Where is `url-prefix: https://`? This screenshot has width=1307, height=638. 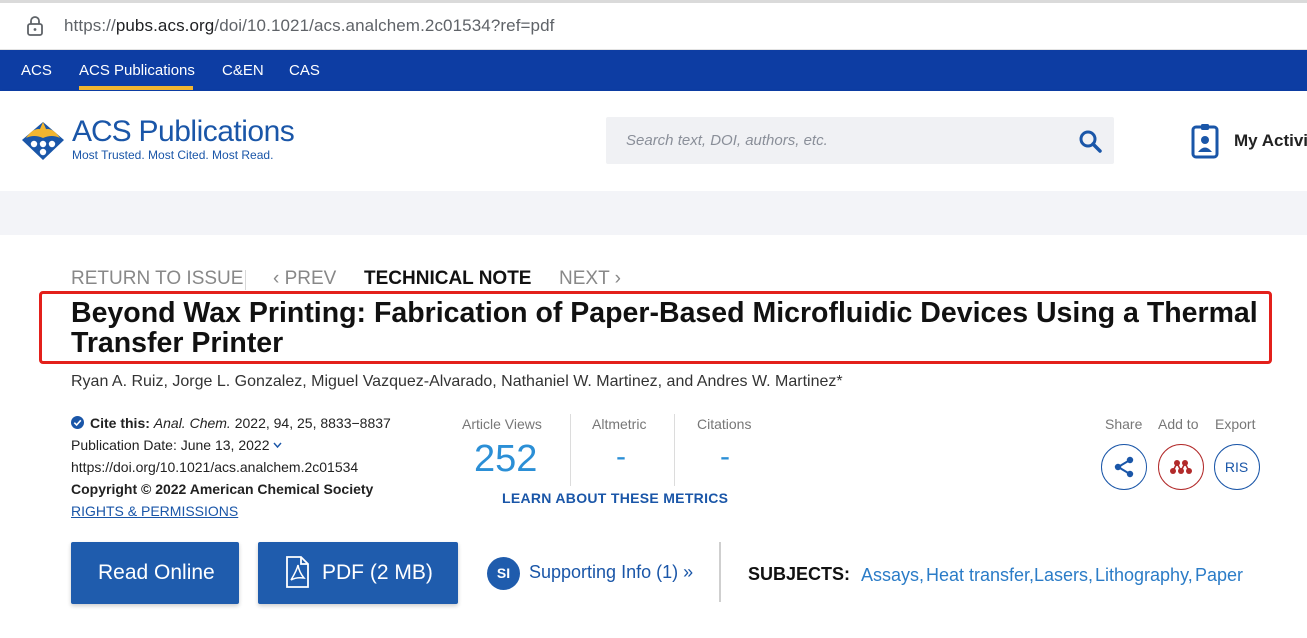 url-prefix: https:// is located at coordinates (90, 25).